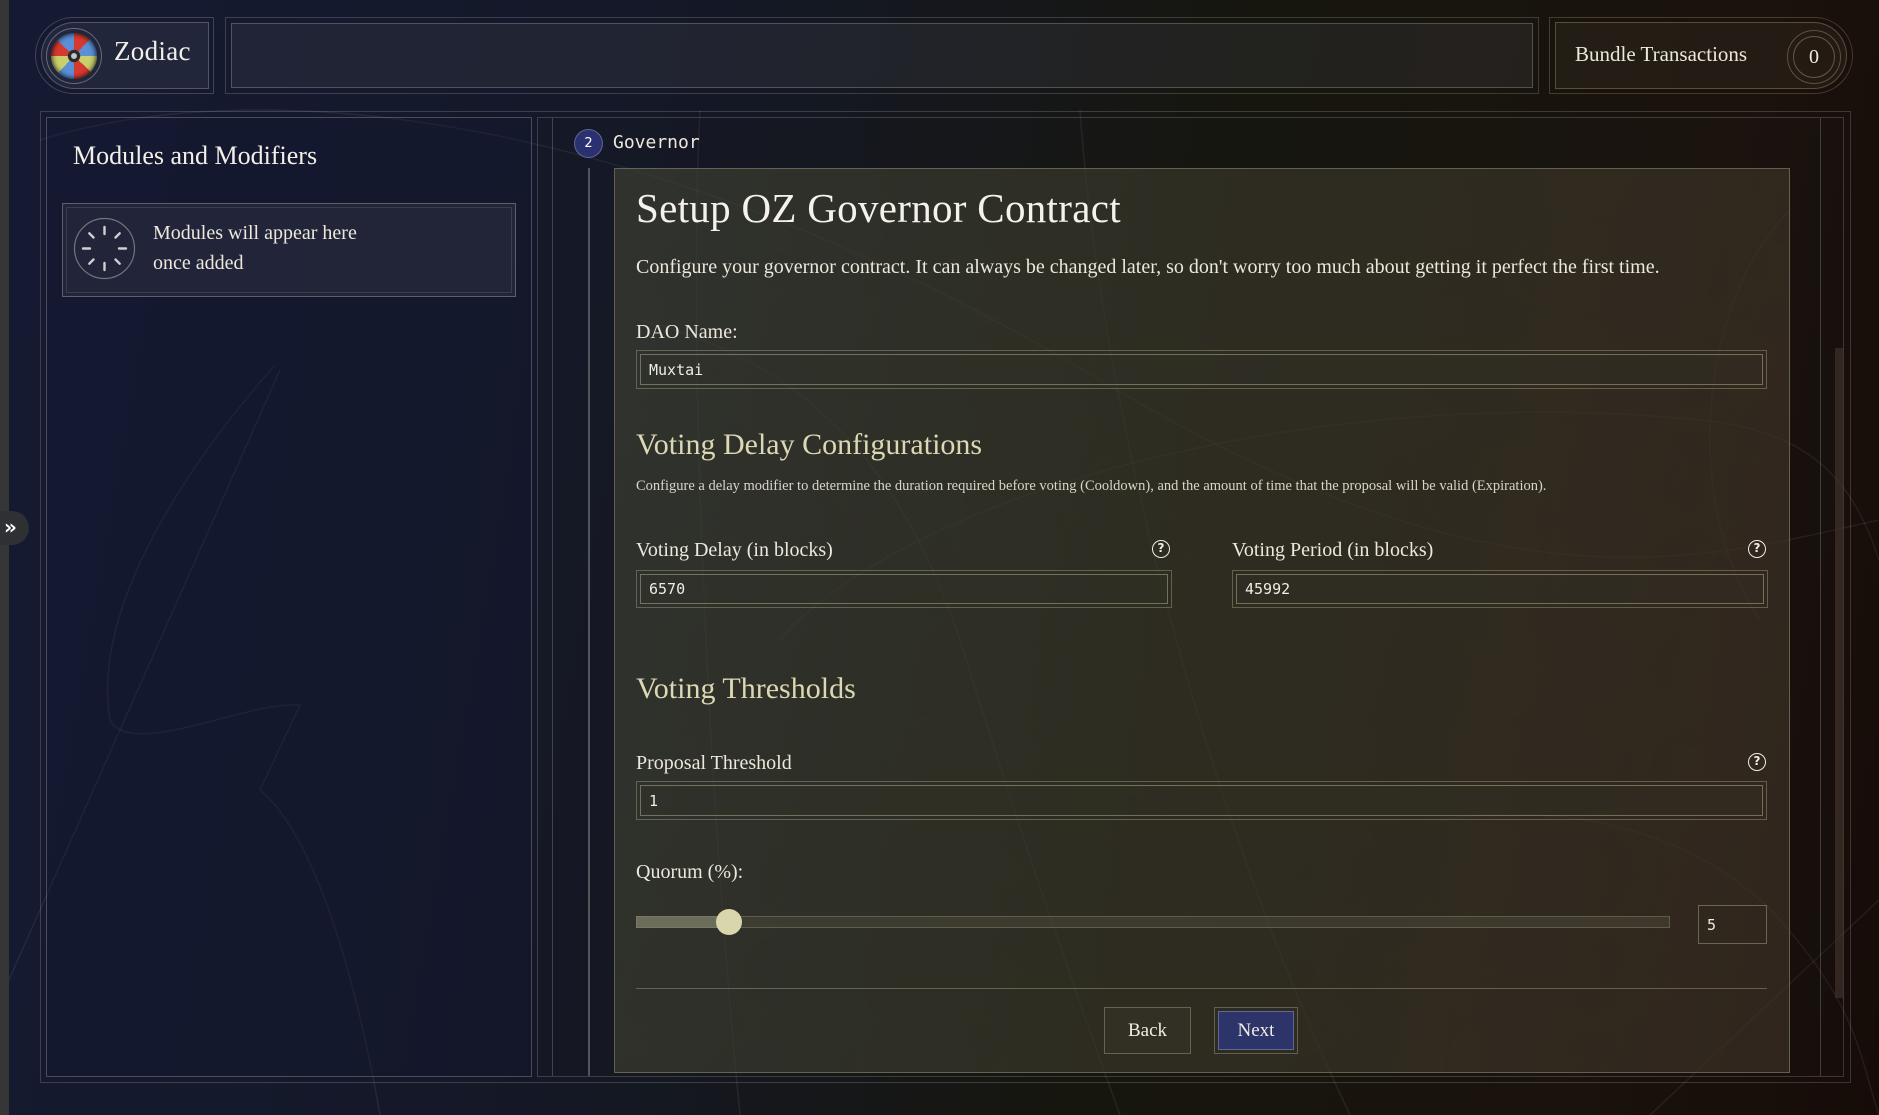  I want to click on quorum-value-field, so click(1732, 924).